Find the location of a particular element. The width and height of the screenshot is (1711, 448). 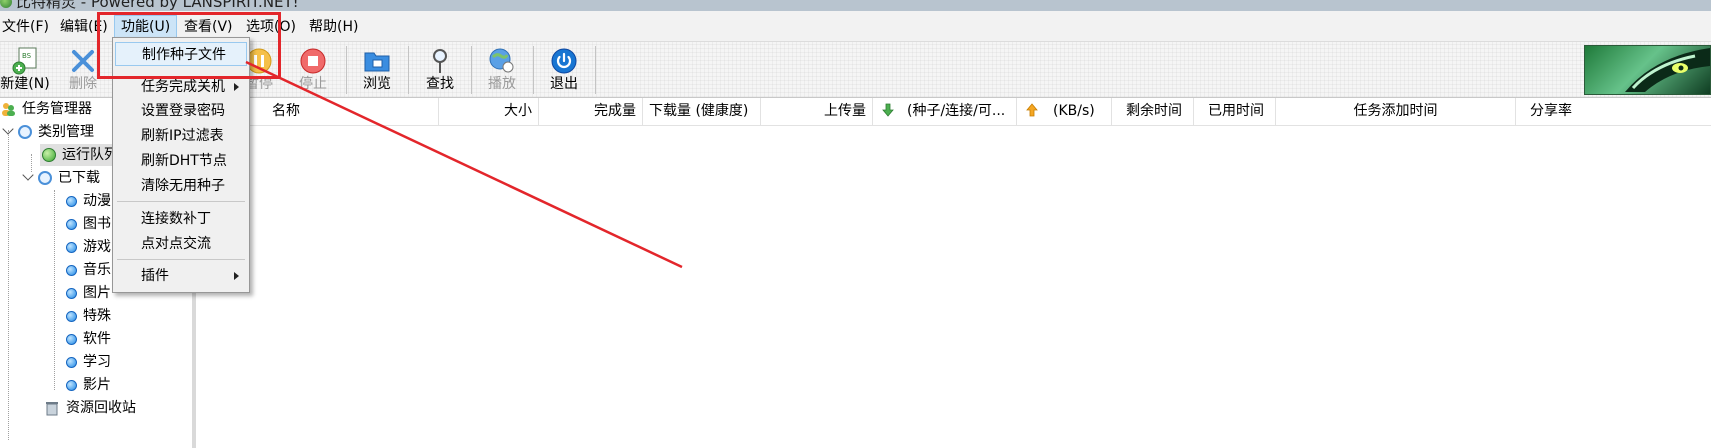

play-button: 播放 is located at coordinates (502, 69).